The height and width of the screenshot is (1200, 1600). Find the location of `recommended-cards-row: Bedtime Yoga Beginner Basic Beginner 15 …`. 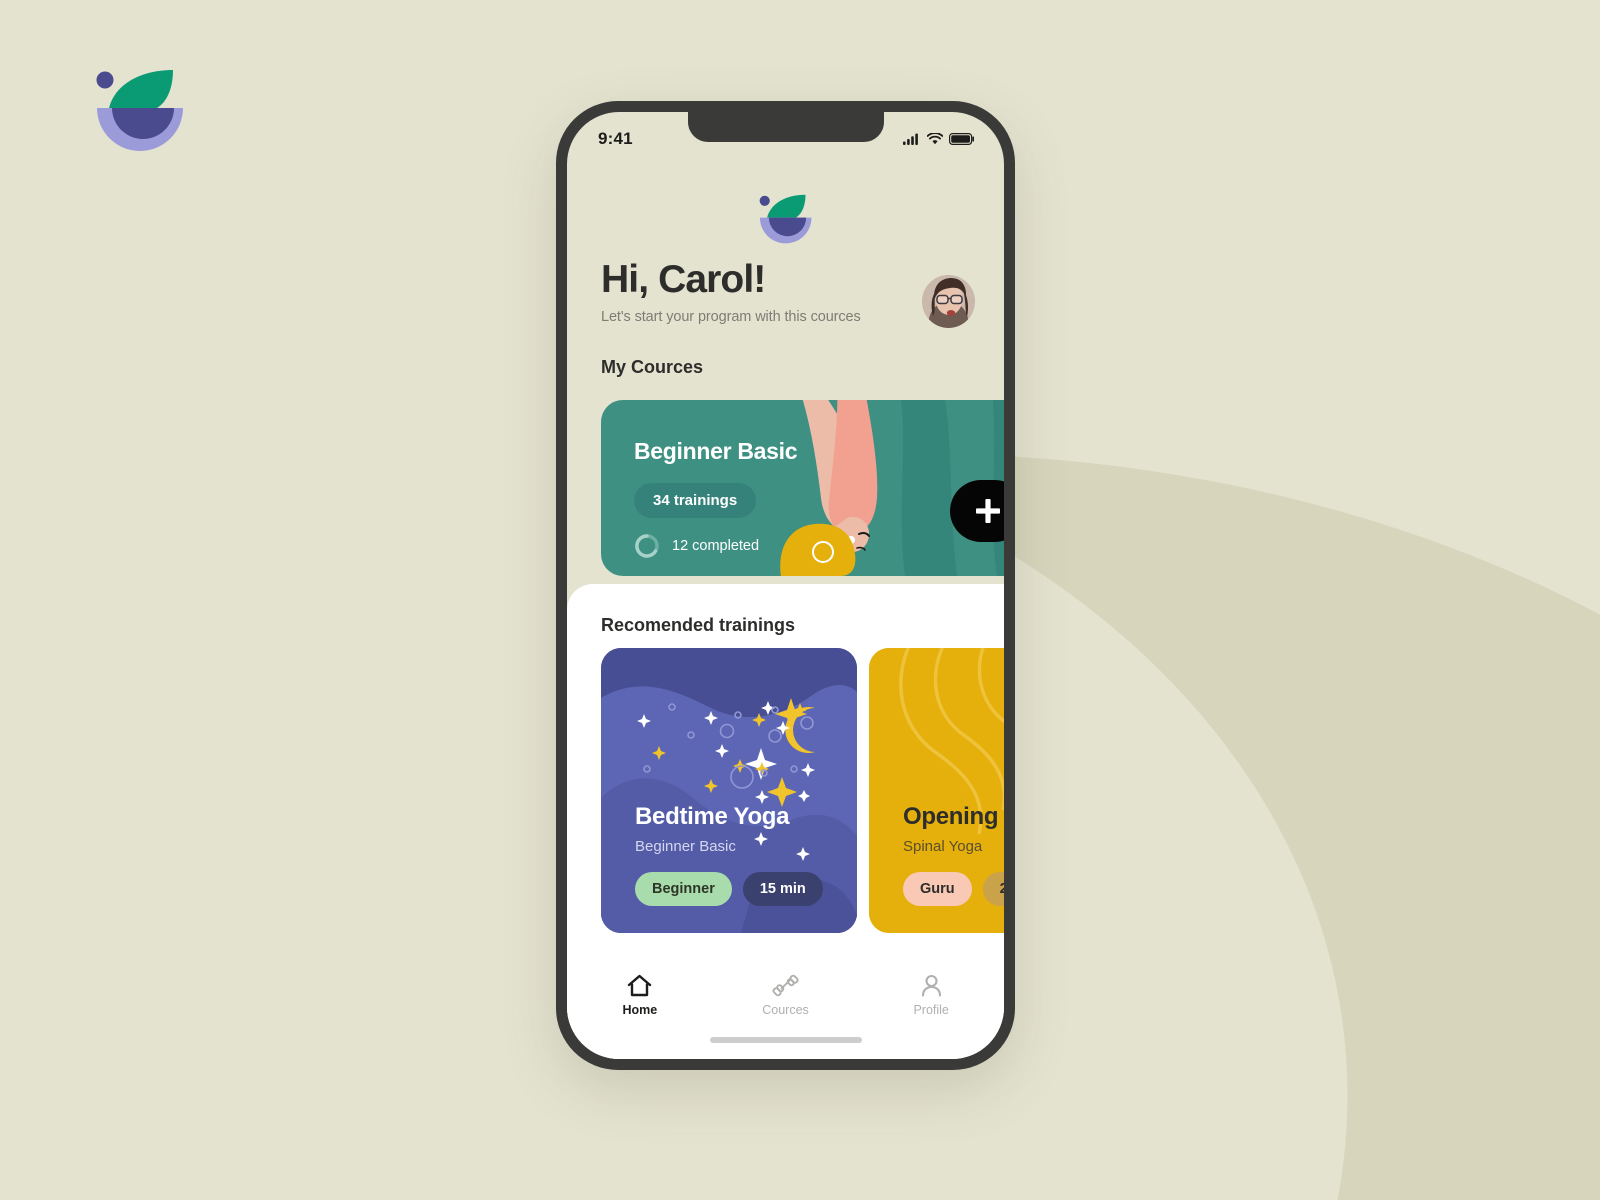

recommended-cards-row: Bedtime Yoga Beginner Basic Beginner 15 … is located at coordinates (802, 790).